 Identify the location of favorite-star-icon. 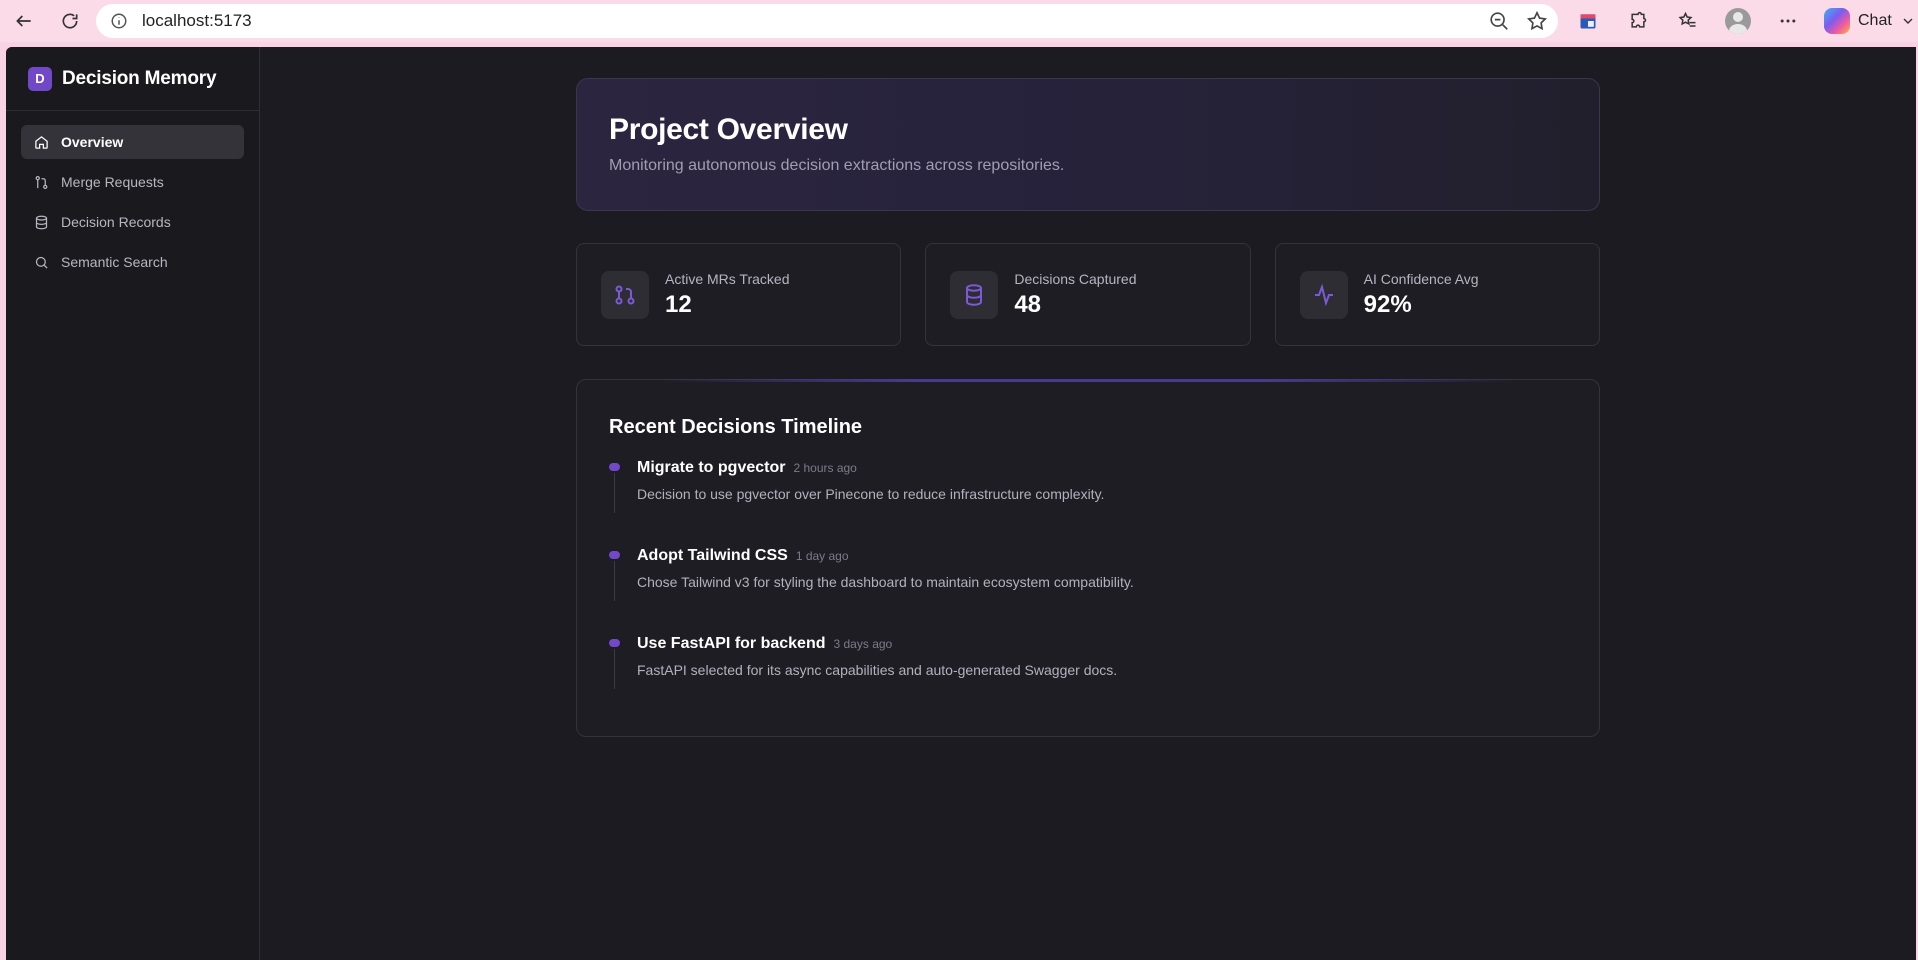
(1537, 21).